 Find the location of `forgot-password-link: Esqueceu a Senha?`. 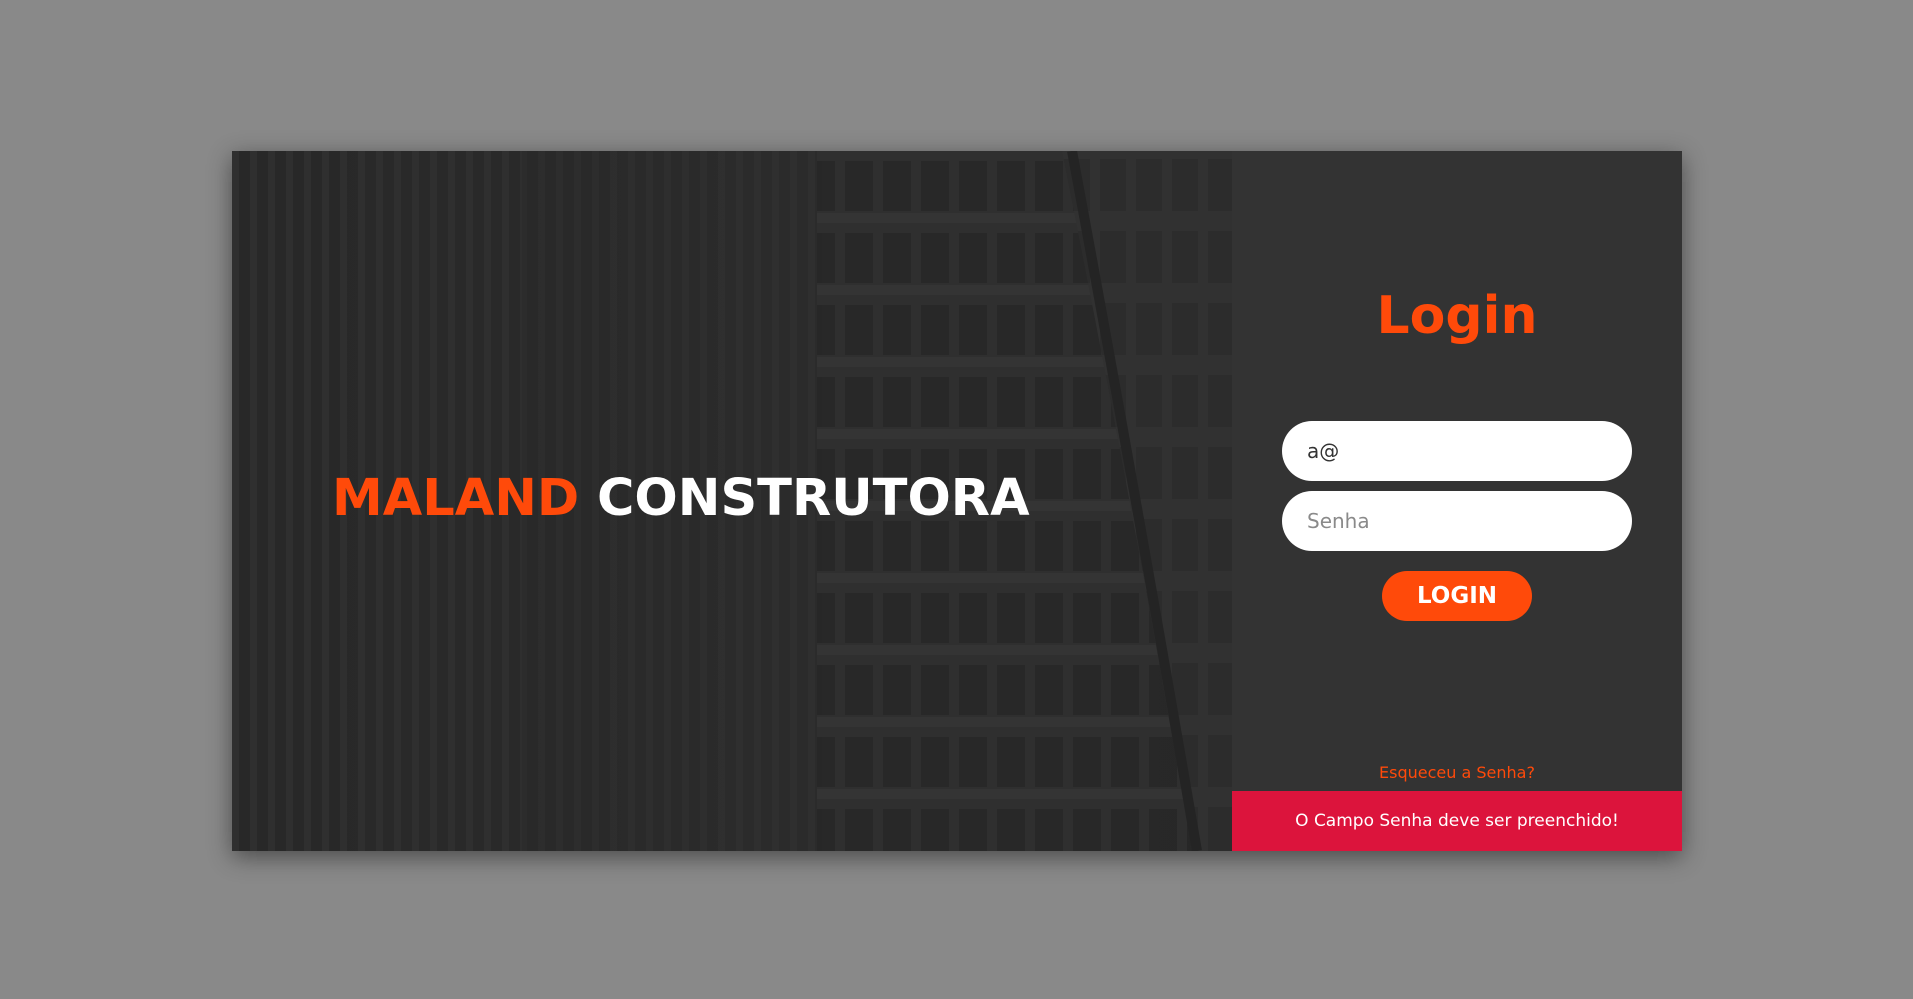

forgot-password-link: Esqueceu a Senha? is located at coordinates (1457, 772).